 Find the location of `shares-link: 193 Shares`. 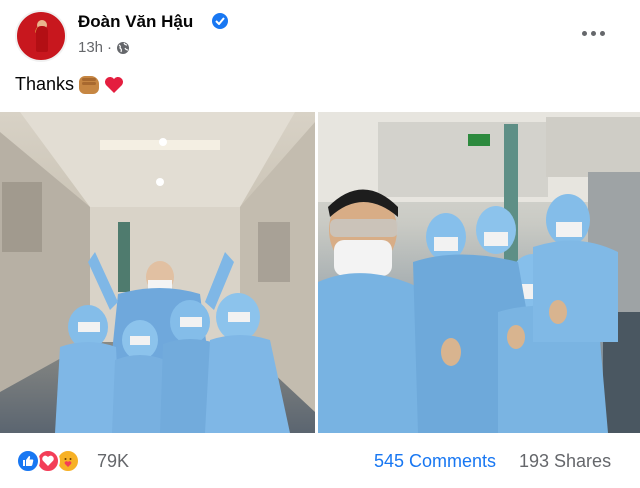

shares-link: 193 Shares is located at coordinates (565, 461).